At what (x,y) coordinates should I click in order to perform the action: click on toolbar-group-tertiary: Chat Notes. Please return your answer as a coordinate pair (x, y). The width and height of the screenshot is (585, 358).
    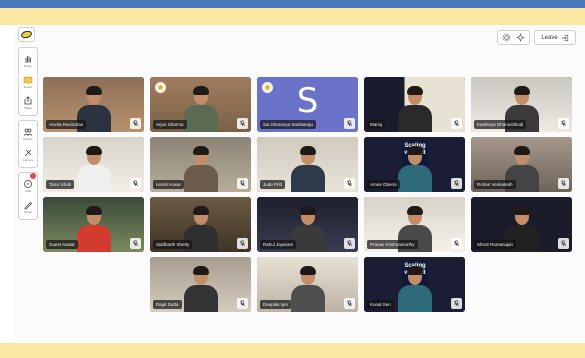
    Looking at the image, I should click on (28, 196).